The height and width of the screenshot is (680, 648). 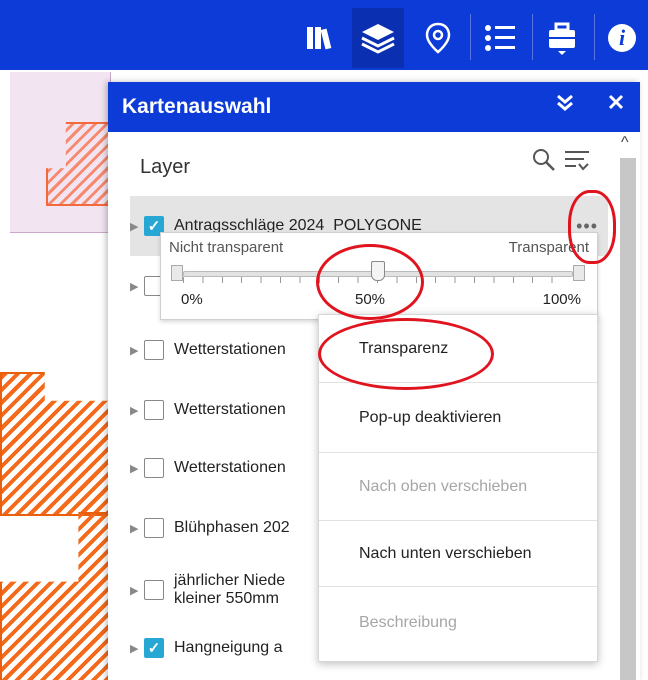 What do you see at coordinates (458, 554) in the screenshot?
I see `menu-item-nach-unten: Nach unten verschieben` at bounding box center [458, 554].